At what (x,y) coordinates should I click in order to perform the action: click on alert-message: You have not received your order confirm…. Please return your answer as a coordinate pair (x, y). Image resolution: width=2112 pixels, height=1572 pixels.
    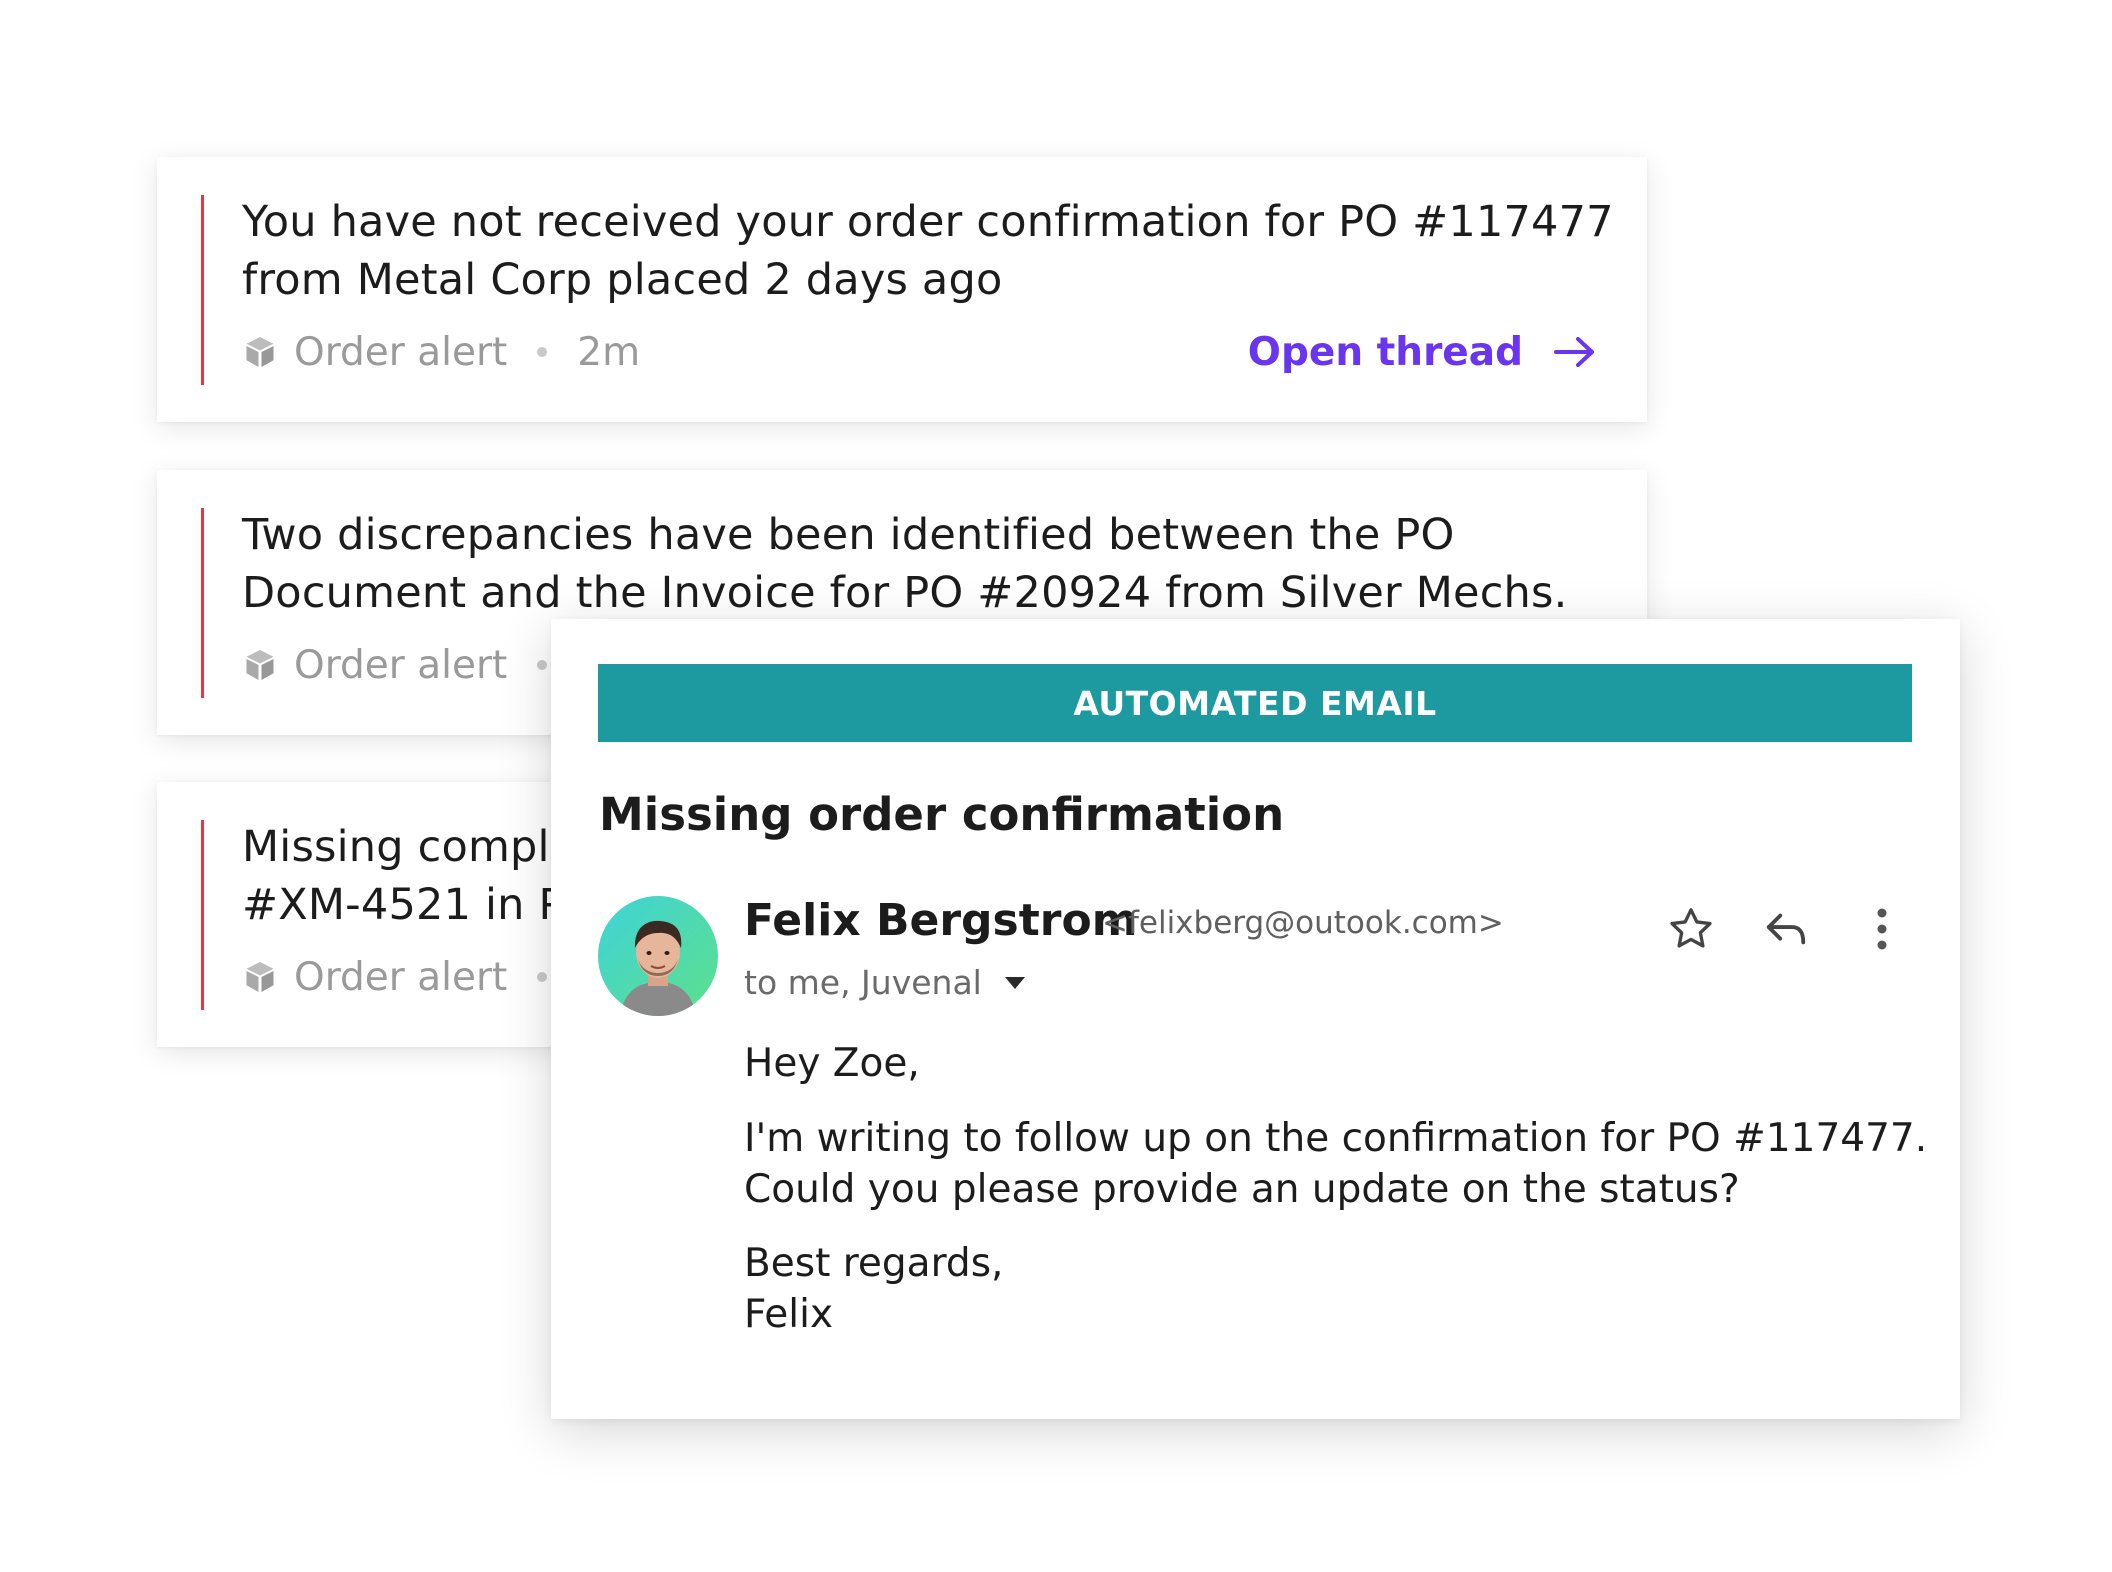
    Looking at the image, I should click on (928, 251).